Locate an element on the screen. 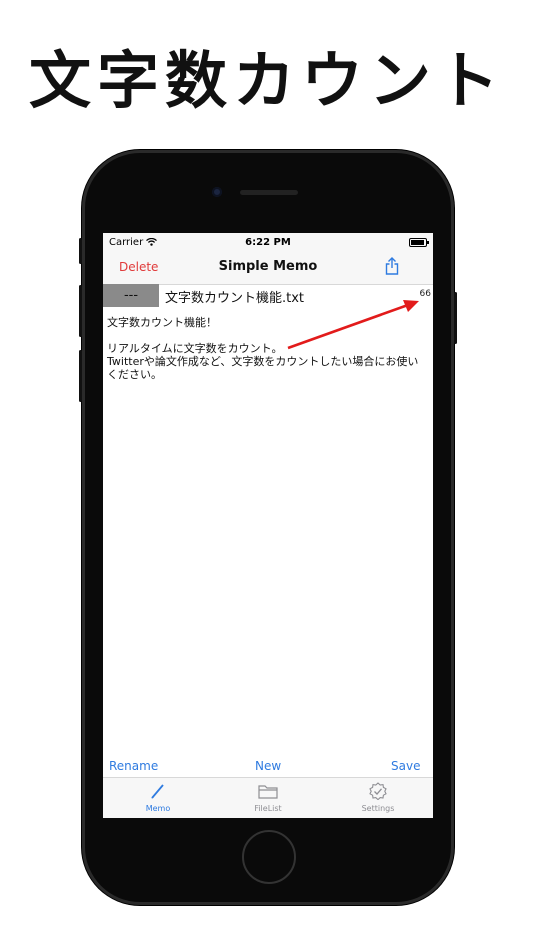 Image resolution: width=534 pixels, height=950 pixels. memo-line: リアルタイムに文字数をカウント。 is located at coordinates (195, 348).